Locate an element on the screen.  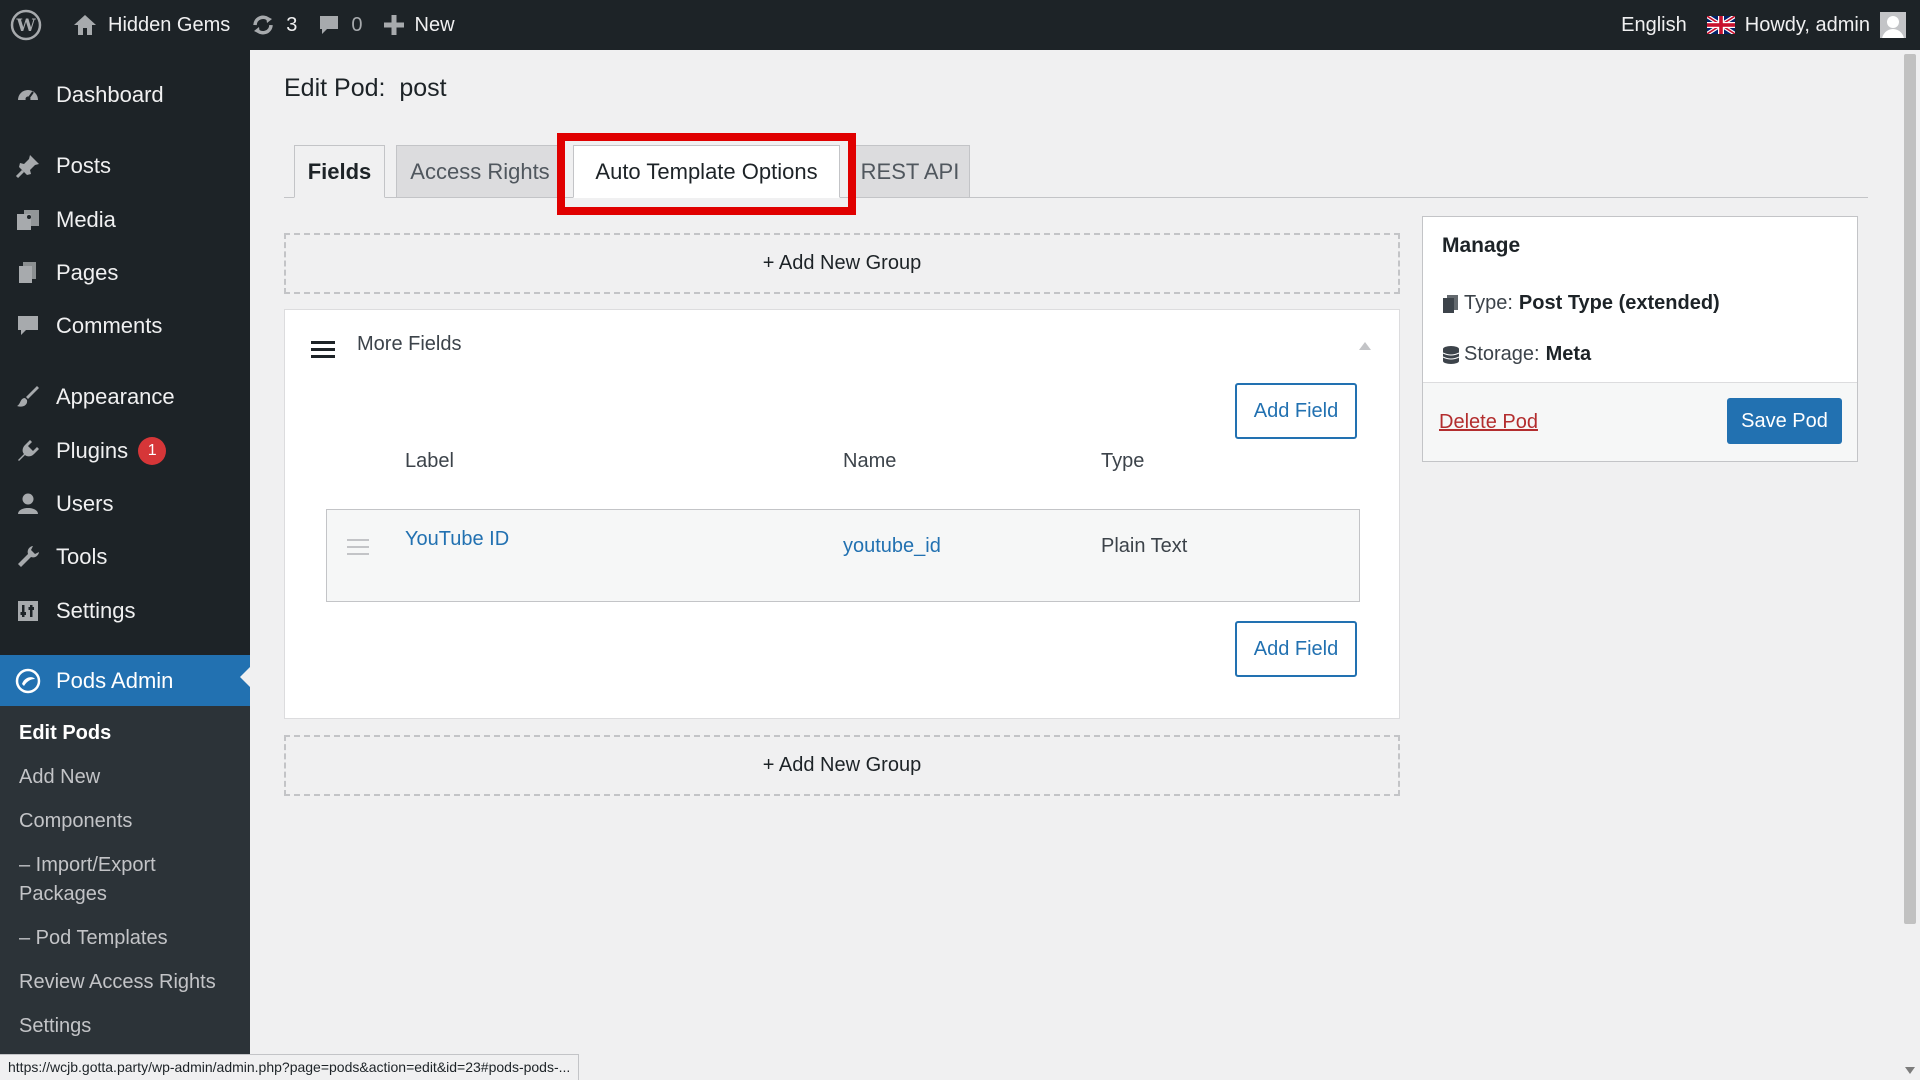
sidebar-item-label: Settings is located at coordinates (96, 610).